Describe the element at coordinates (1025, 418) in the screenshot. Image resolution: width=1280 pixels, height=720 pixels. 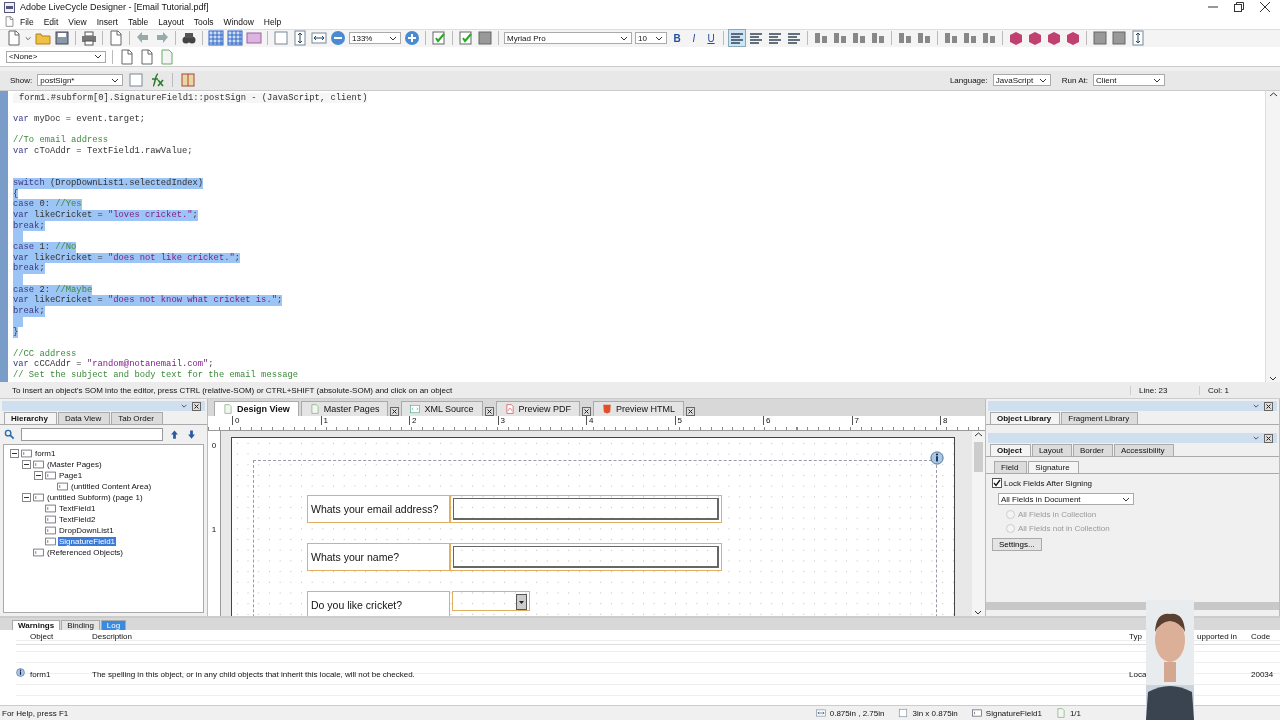
I see `panel-tab: Object Library` at that location.